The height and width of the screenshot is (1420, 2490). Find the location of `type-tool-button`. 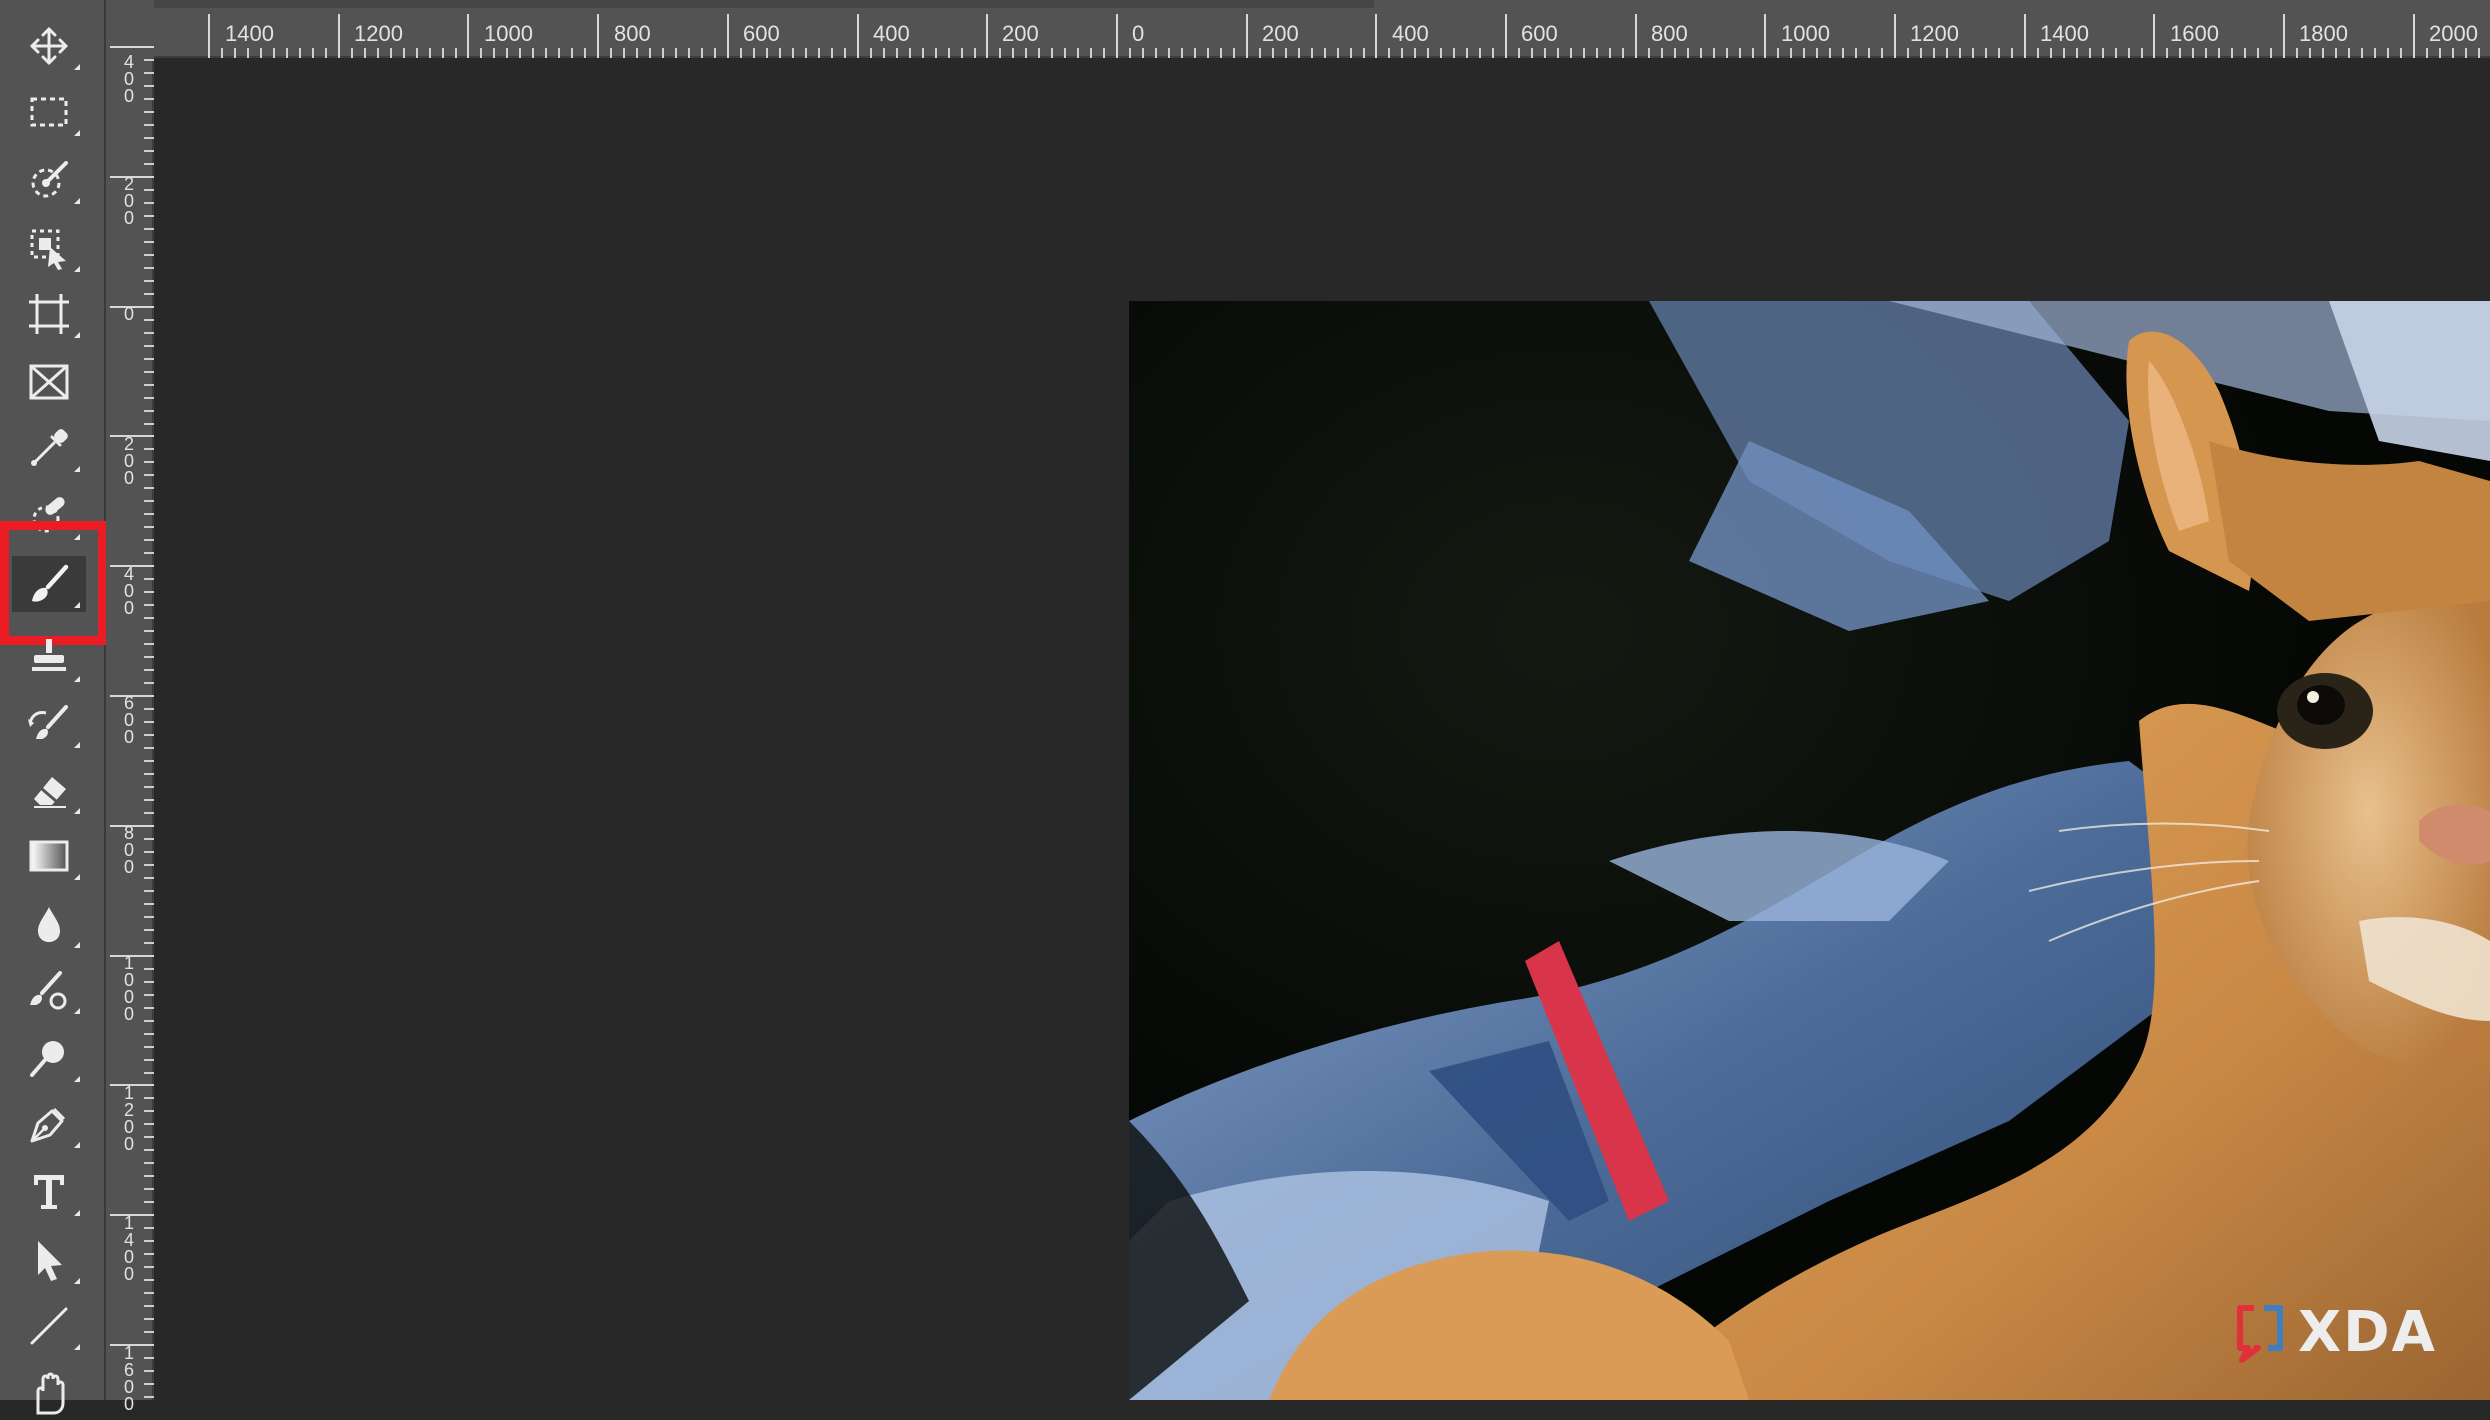

type-tool-button is located at coordinates (49, 1192).